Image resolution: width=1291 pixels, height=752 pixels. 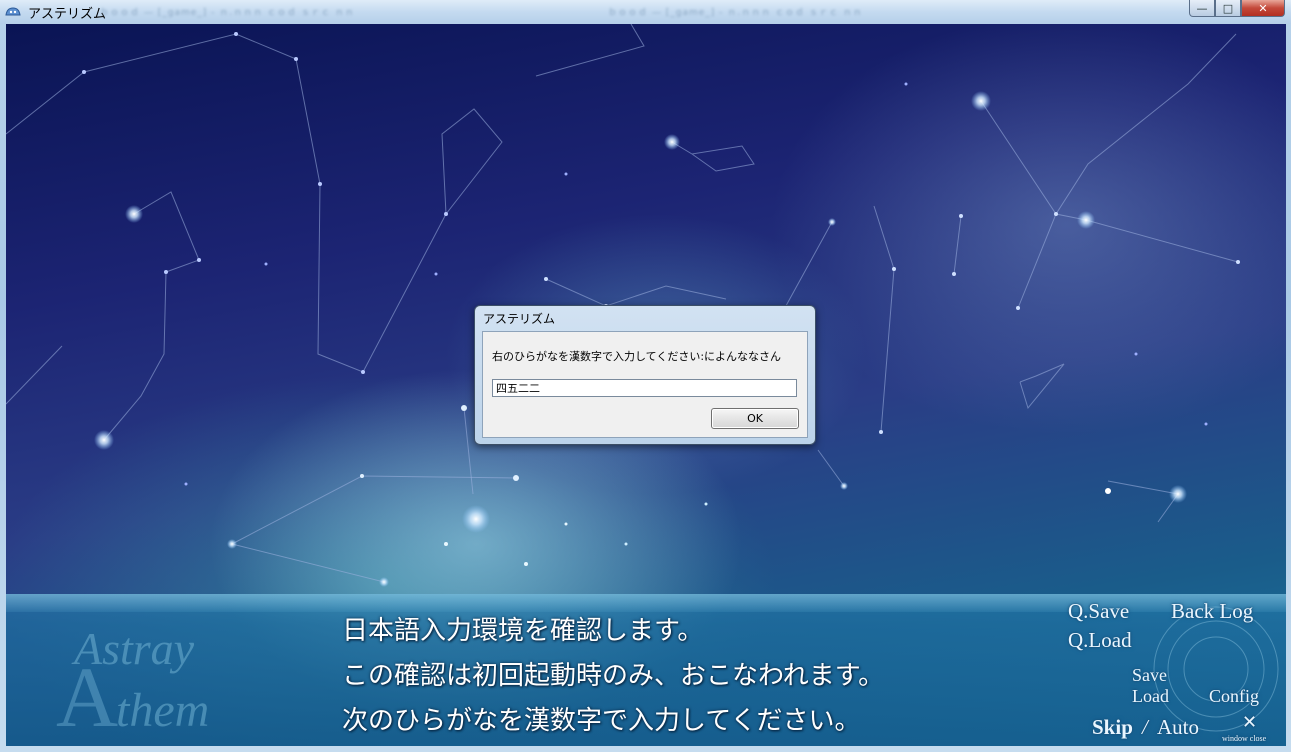 I want to click on maximize-icon: □, so click(x=1228, y=8).